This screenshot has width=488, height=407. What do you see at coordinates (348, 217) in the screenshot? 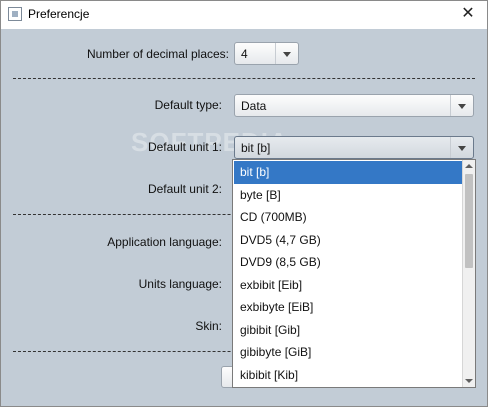
I see `list-item: CD (700MB)` at bounding box center [348, 217].